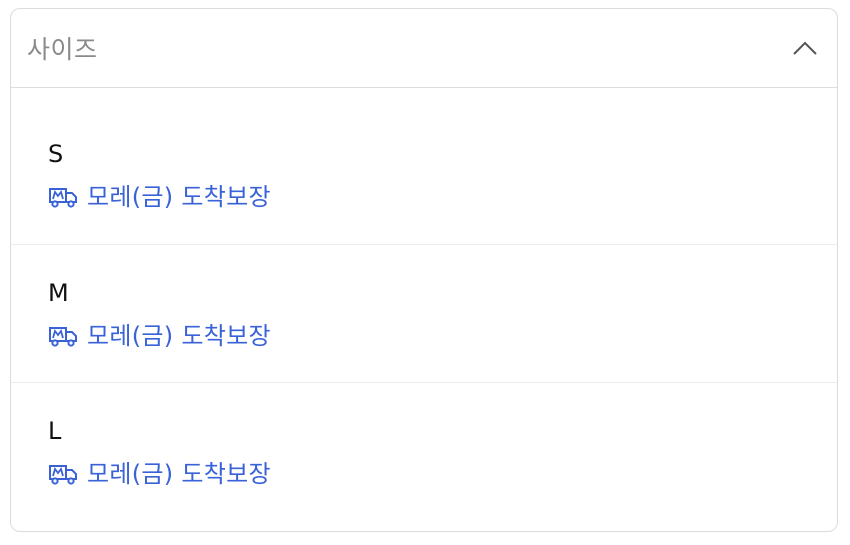 Image resolution: width=850 pixels, height=545 pixels. Describe the element at coordinates (58, 293) in the screenshot. I see `option-name: M` at that location.